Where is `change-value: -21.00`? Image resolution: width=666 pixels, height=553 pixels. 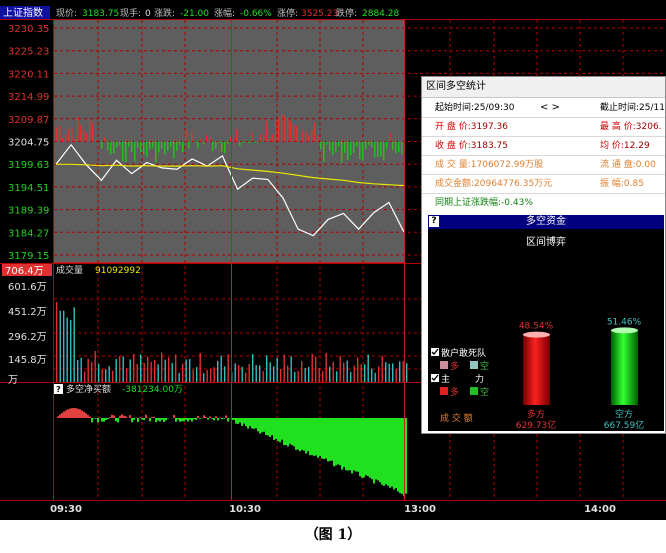 change-value: -21.00 is located at coordinates (194, 14).